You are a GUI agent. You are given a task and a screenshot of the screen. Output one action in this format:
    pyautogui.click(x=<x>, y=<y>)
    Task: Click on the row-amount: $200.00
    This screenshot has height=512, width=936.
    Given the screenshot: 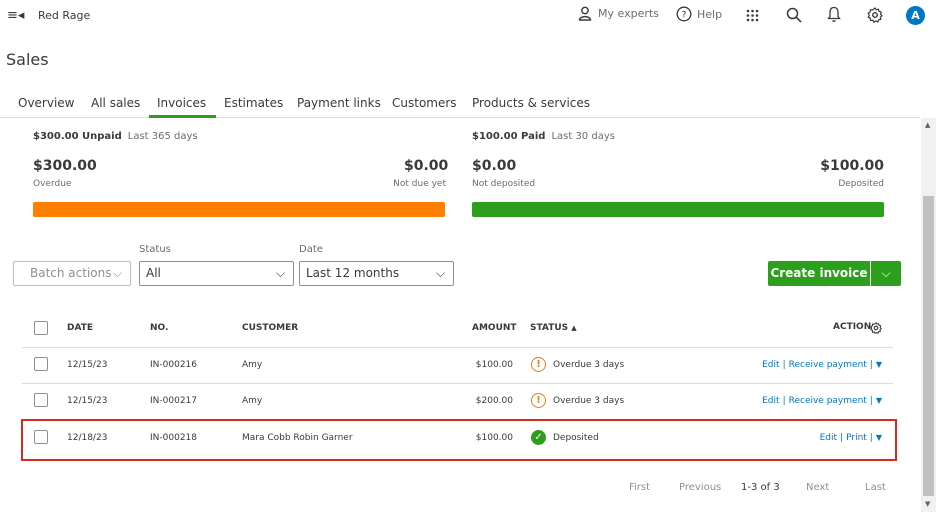 What is the action you would take?
    pyautogui.click(x=494, y=401)
    